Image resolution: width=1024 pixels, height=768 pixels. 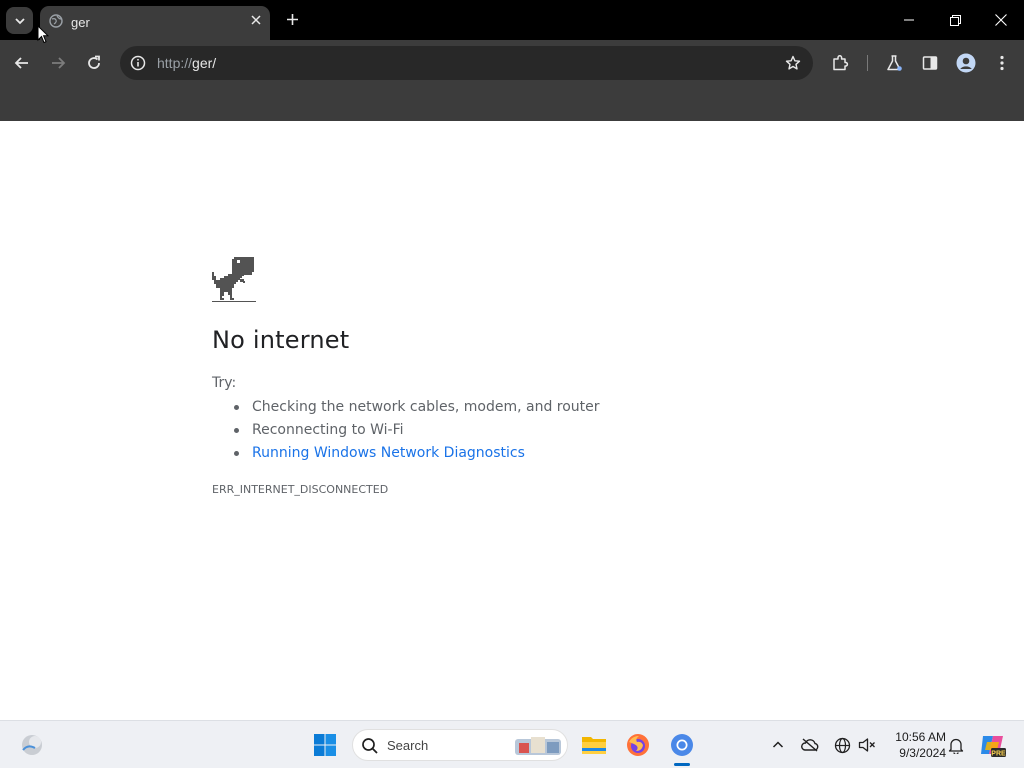 What do you see at coordinates (281, 340) in the screenshot?
I see `page-title: No internet` at bounding box center [281, 340].